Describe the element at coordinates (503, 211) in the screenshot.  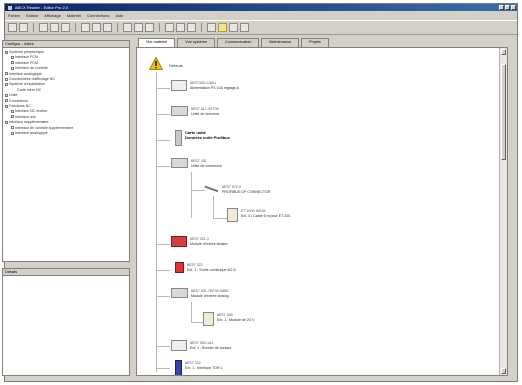
I see `vertical-scrollbar` at that location.